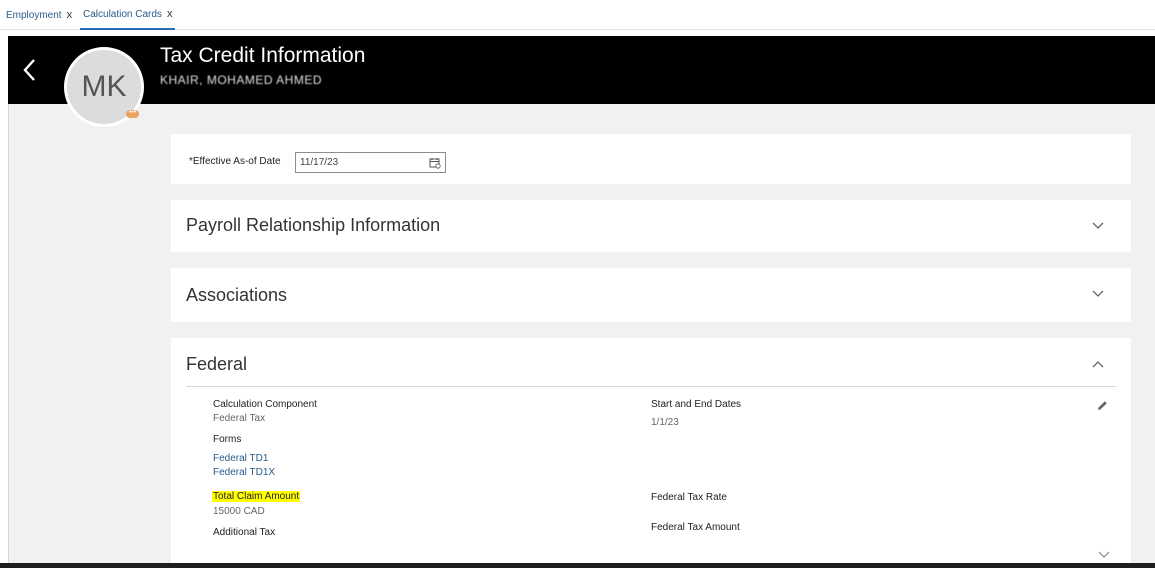 Image resolution: width=1155 pixels, height=568 pixels. What do you see at coordinates (577, 15) in the screenshot?
I see `tab-bar: Employment x Calculation Cards x` at bounding box center [577, 15].